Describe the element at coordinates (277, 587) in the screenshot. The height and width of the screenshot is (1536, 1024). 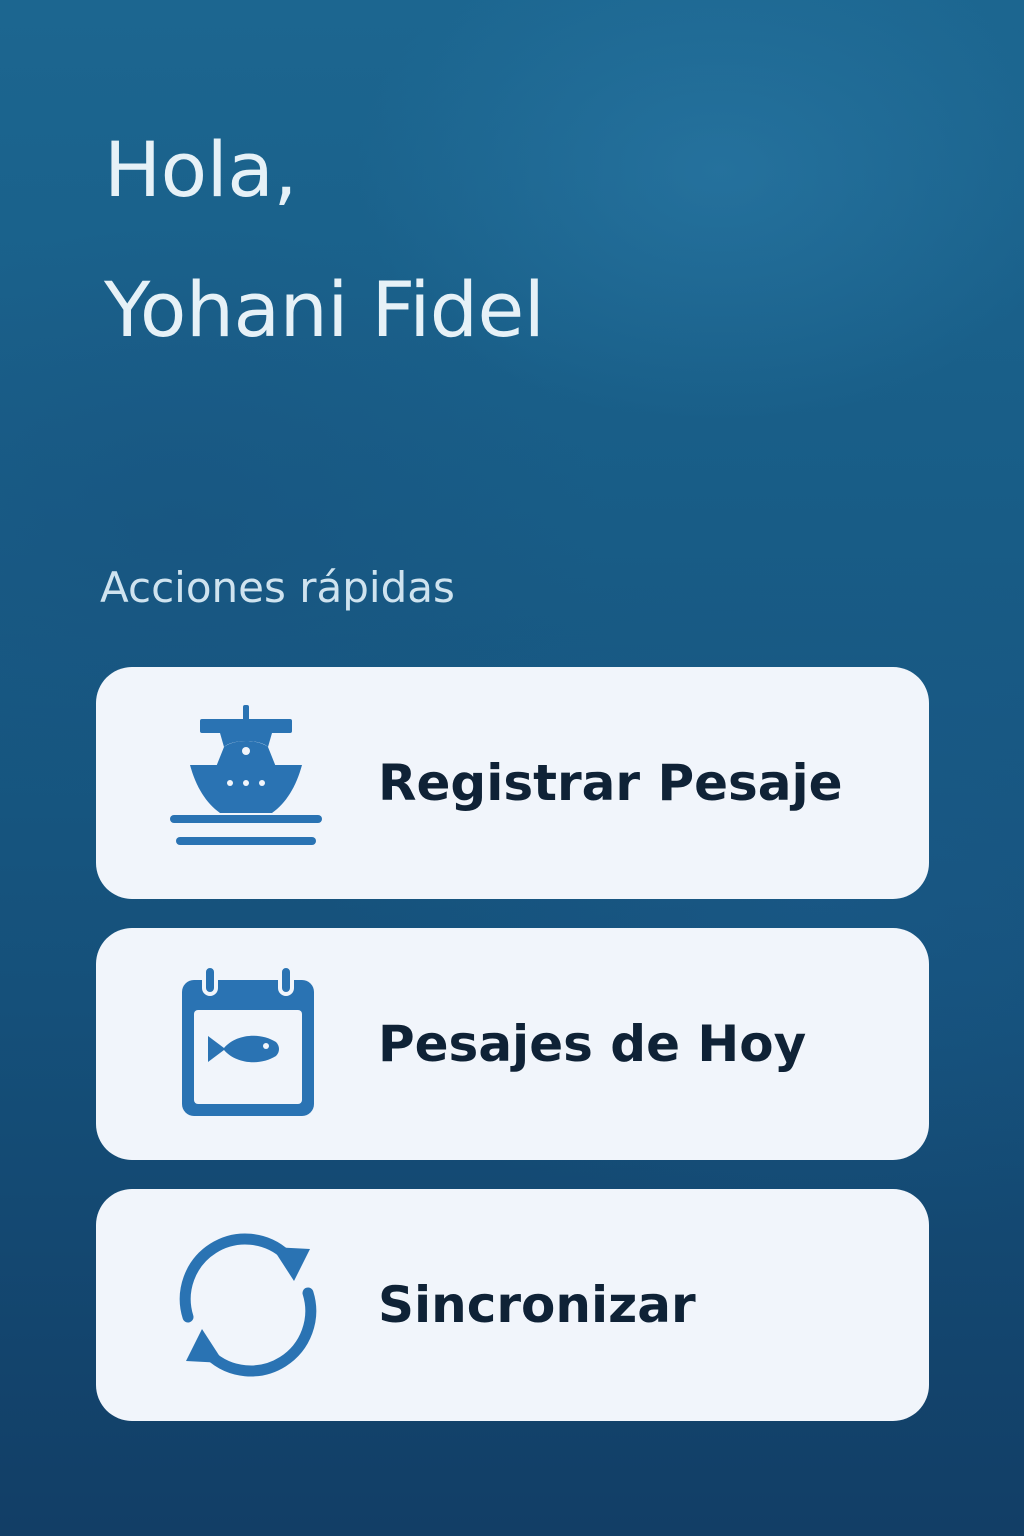
I see `quick-actions-title: Acciones rápidas` at that location.